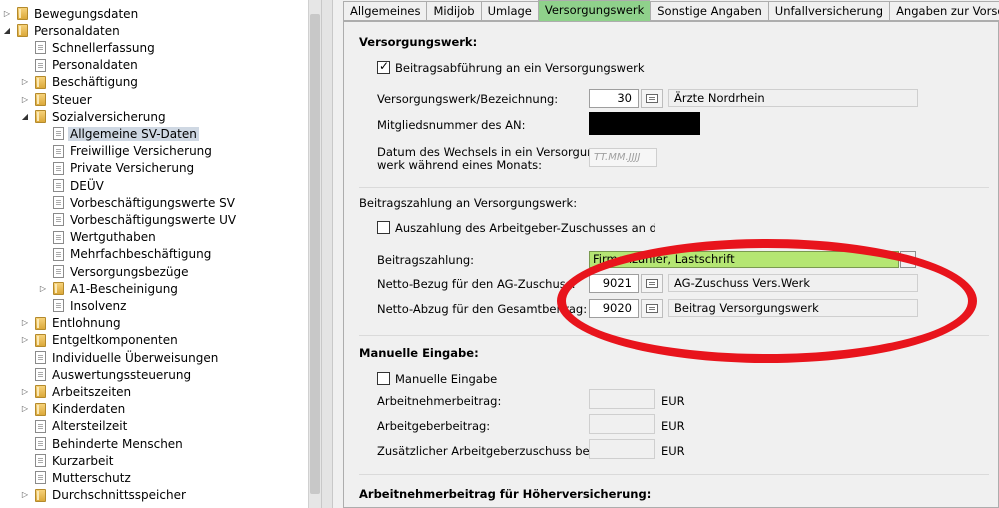 Image resolution: width=999 pixels, height=508 pixels. I want to click on tree-item: Allgemeine SV-Daten, so click(119, 133).